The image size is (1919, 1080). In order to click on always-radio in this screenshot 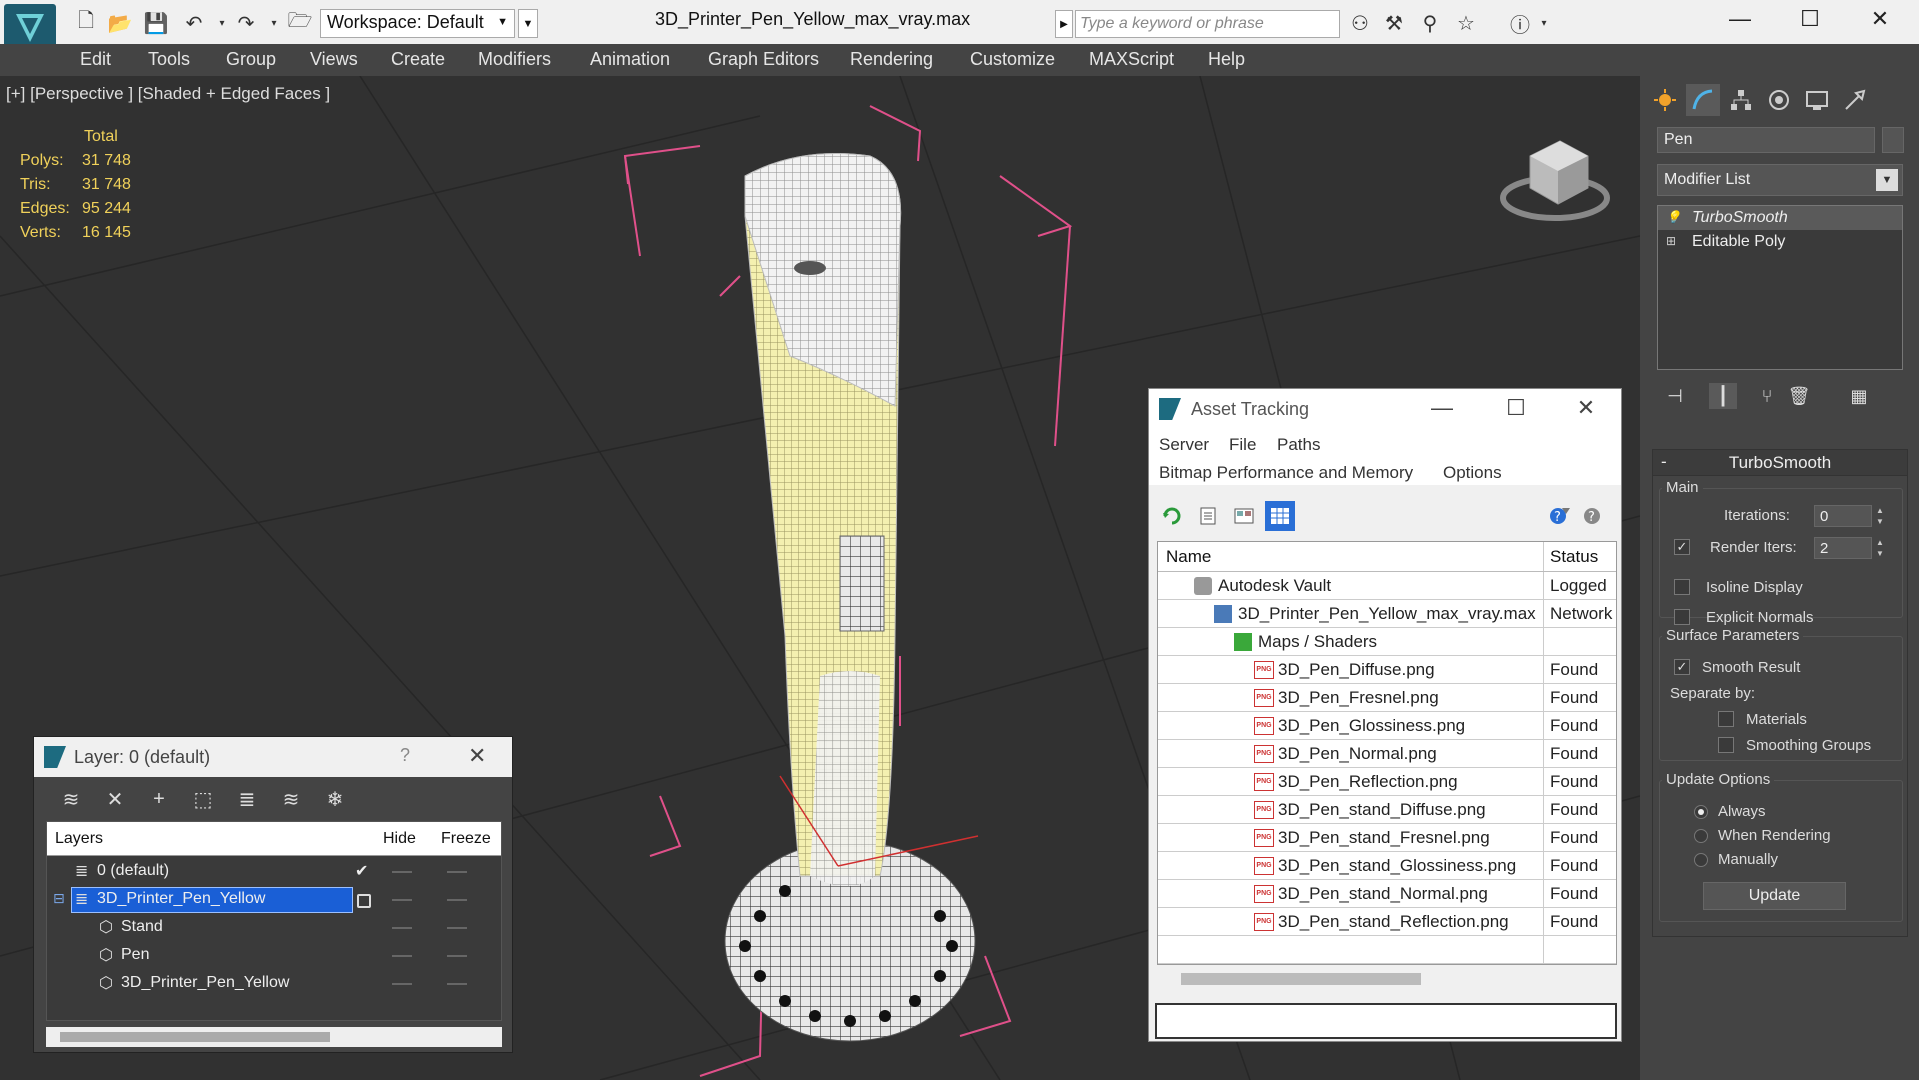, I will do `click(1701, 812)`.